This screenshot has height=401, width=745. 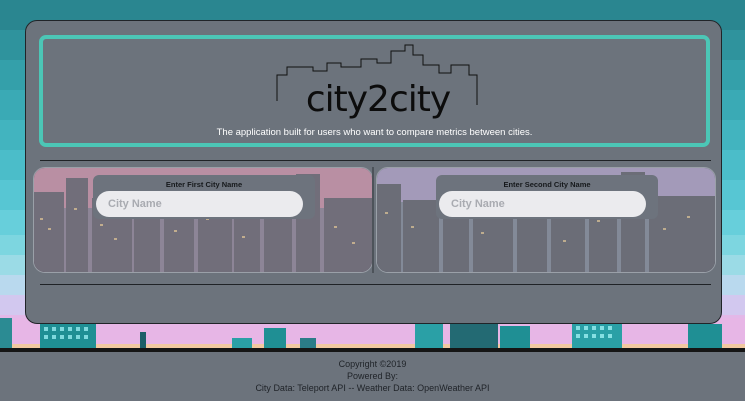 What do you see at coordinates (199, 204) in the screenshot?
I see `first-city-input` at bounding box center [199, 204].